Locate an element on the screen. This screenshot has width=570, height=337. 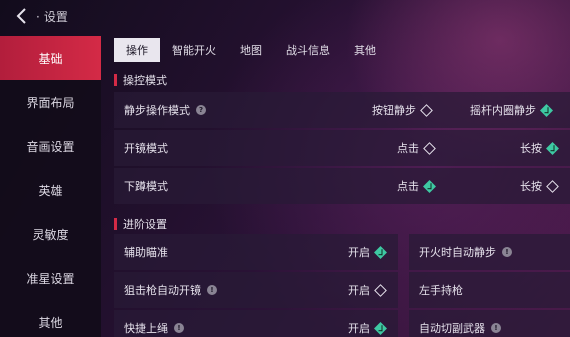
row-label: 静步操作模式 ? is located at coordinates (165, 110).